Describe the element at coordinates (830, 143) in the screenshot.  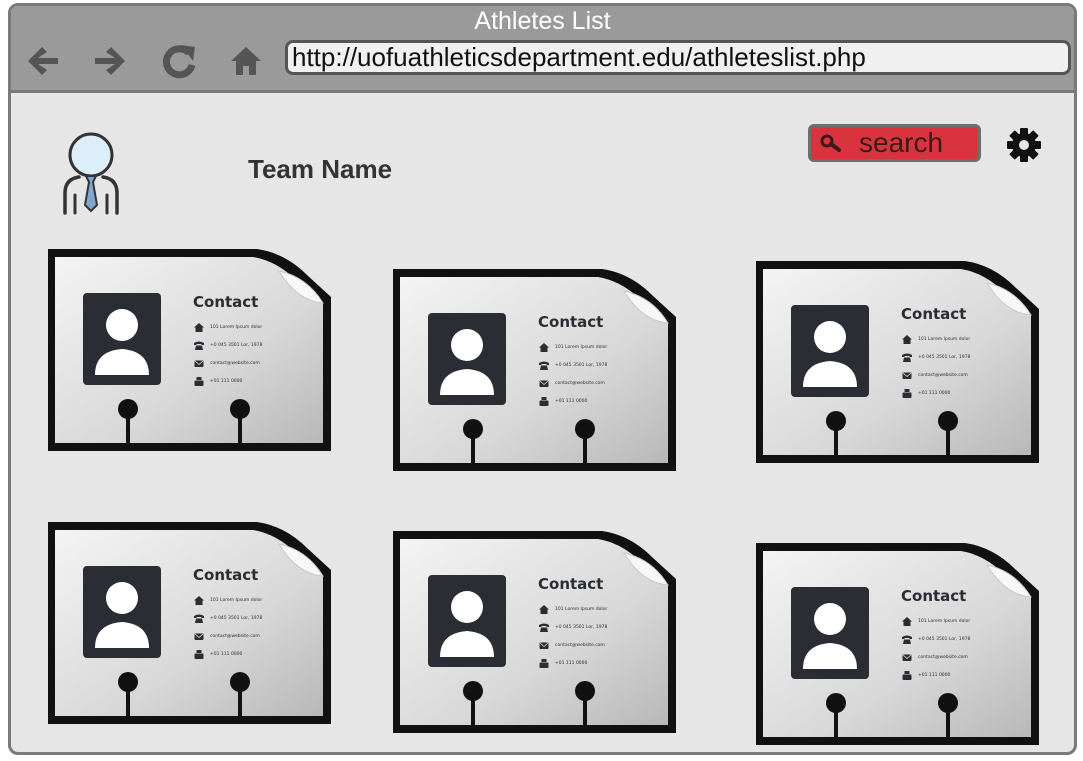
I see `search-icon` at that location.